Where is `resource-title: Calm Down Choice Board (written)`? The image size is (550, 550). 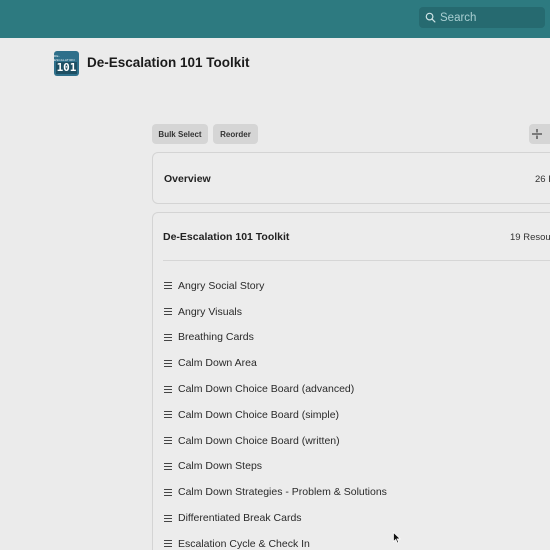
resource-title: Calm Down Choice Board (written) is located at coordinates (259, 440).